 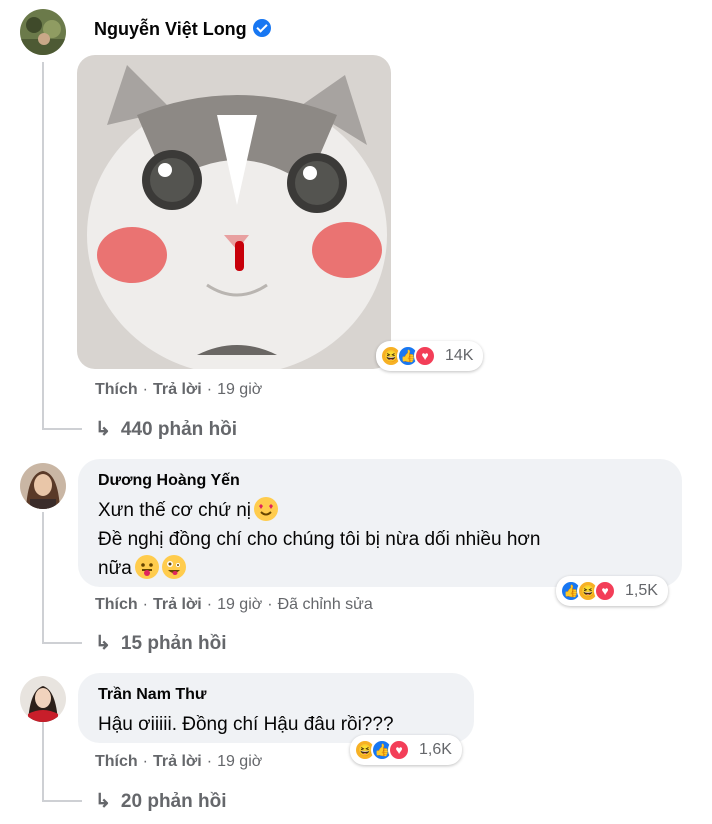 I want to click on edited-label: Đã chỉnh sửa, so click(x=325, y=604).